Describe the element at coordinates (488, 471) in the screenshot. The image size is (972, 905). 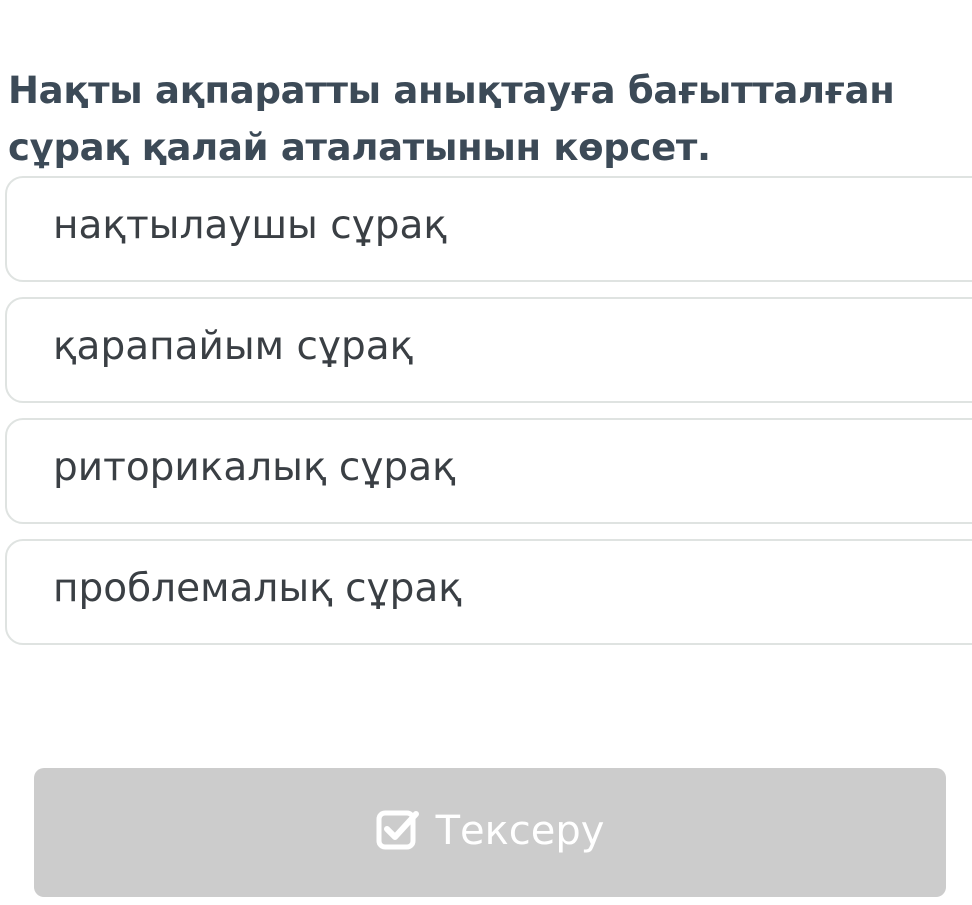
I see `answer-option-3: риторикалық сұрақ` at that location.